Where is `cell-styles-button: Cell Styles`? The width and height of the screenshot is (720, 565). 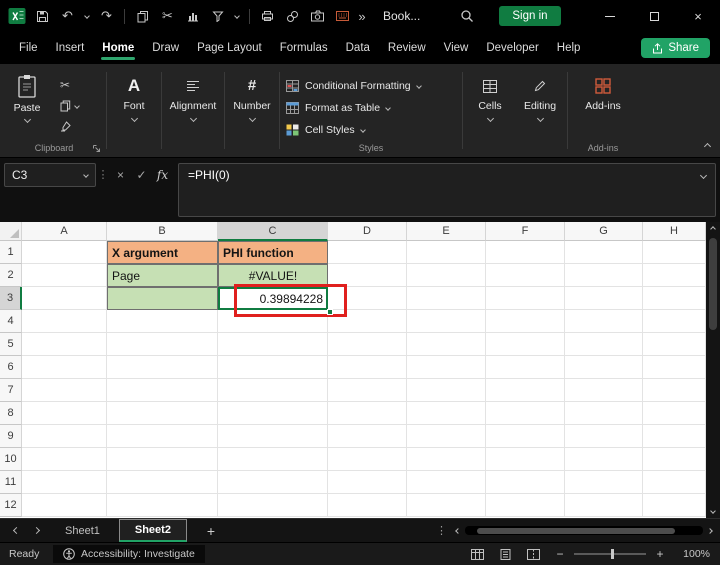
cell-styles-button: Cell Styles is located at coordinates (373, 130).